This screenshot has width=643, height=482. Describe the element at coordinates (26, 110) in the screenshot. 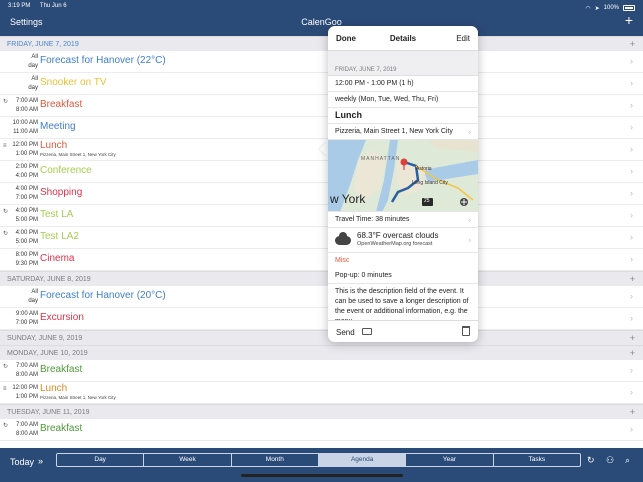

I see `event-end: 8:00 AM` at that location.